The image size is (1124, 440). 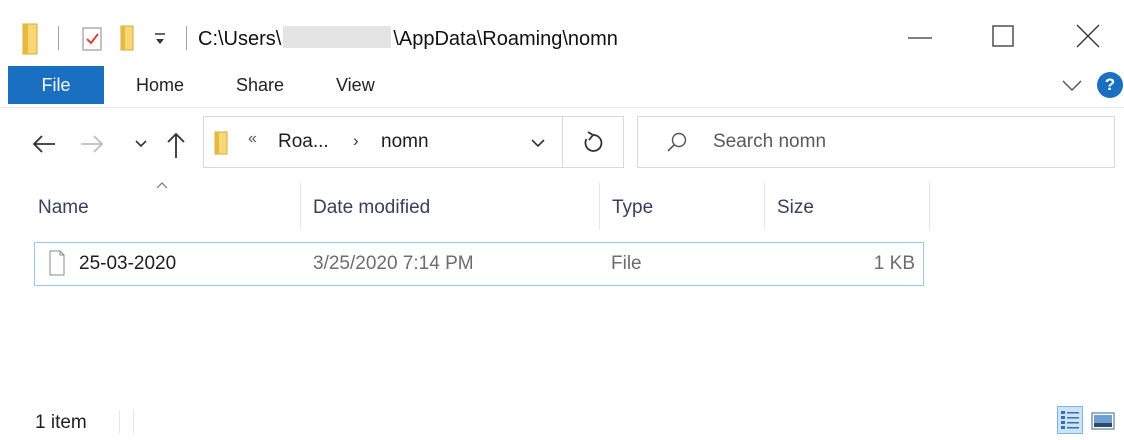 What do you see at coordinates (894, 263) in the screenshot?
I see `file-size: 1 KB` at bounding box center [894, 263].